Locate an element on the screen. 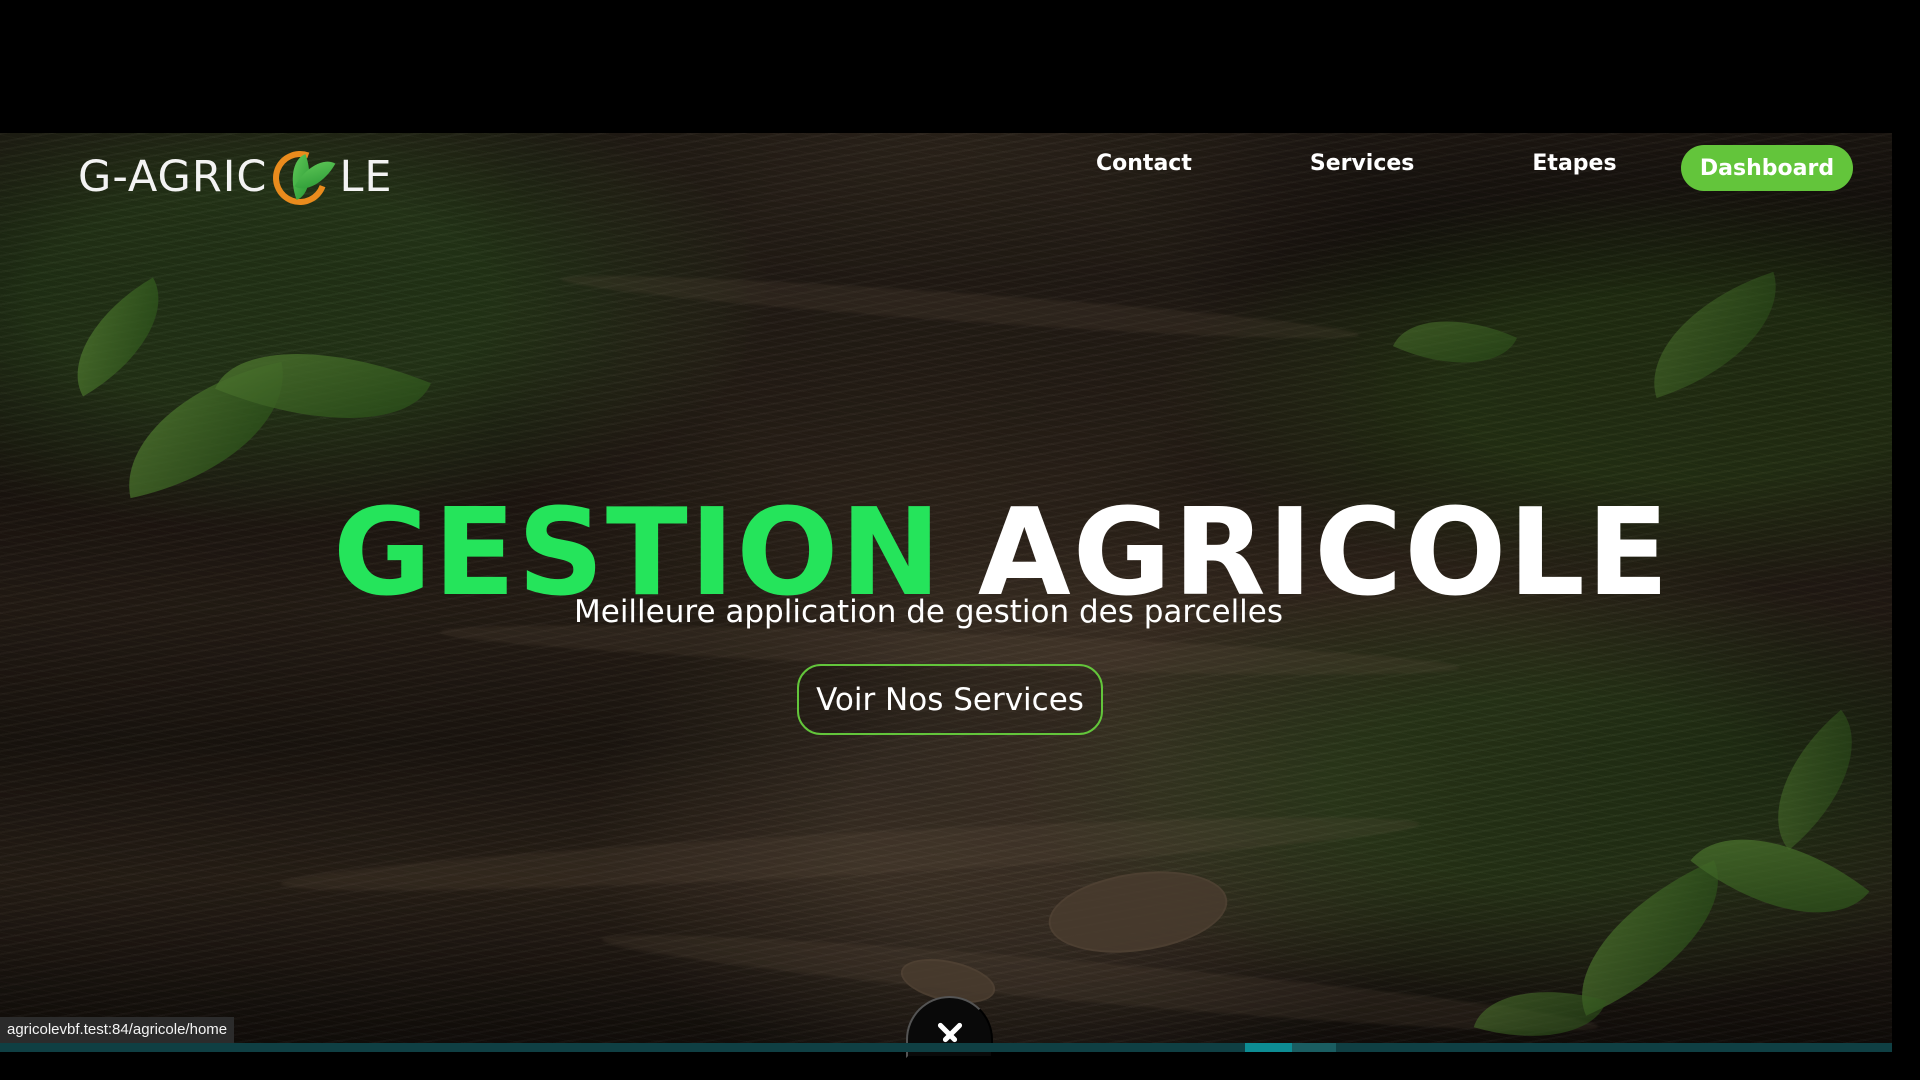  brand-logo: G-AGRIC LE is located at coordinates (235, 178).